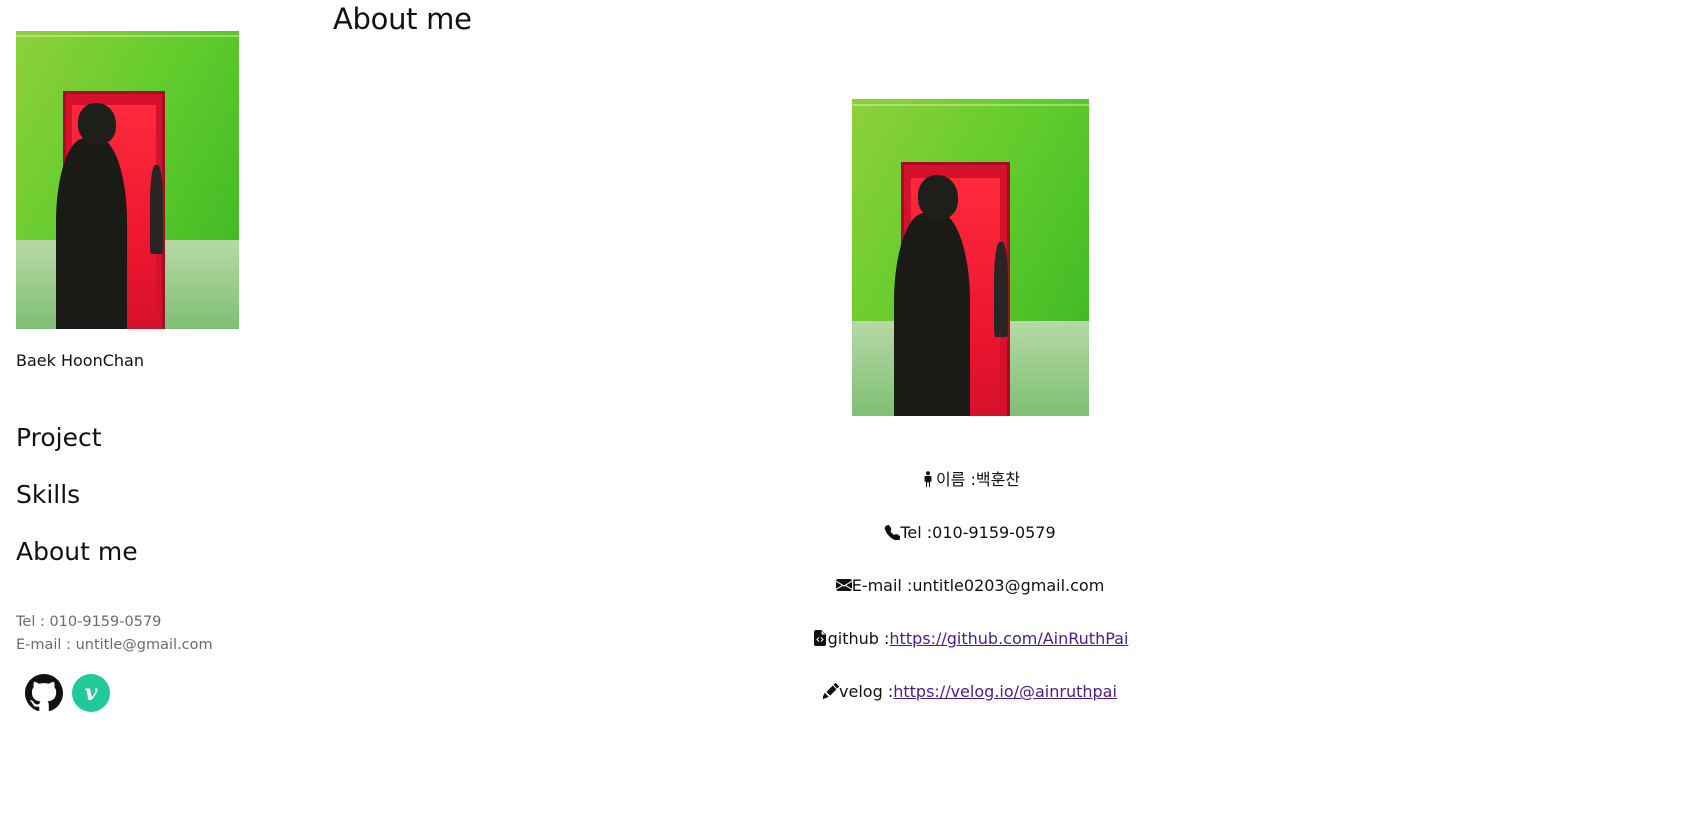 The width and height of the screenshot is (1687, 822). I want to click on file-code-icon, so click(819, 638).